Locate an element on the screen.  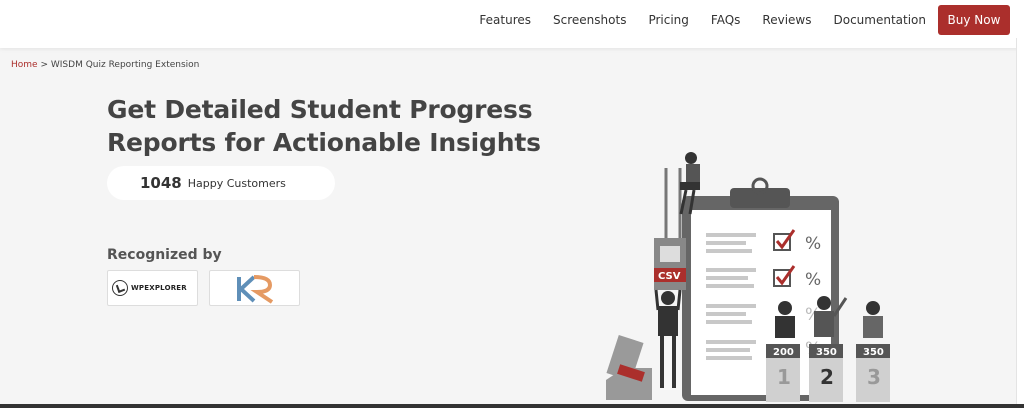
customers-badge: 1048 Happy Customers is located at coordinates (221, 183).